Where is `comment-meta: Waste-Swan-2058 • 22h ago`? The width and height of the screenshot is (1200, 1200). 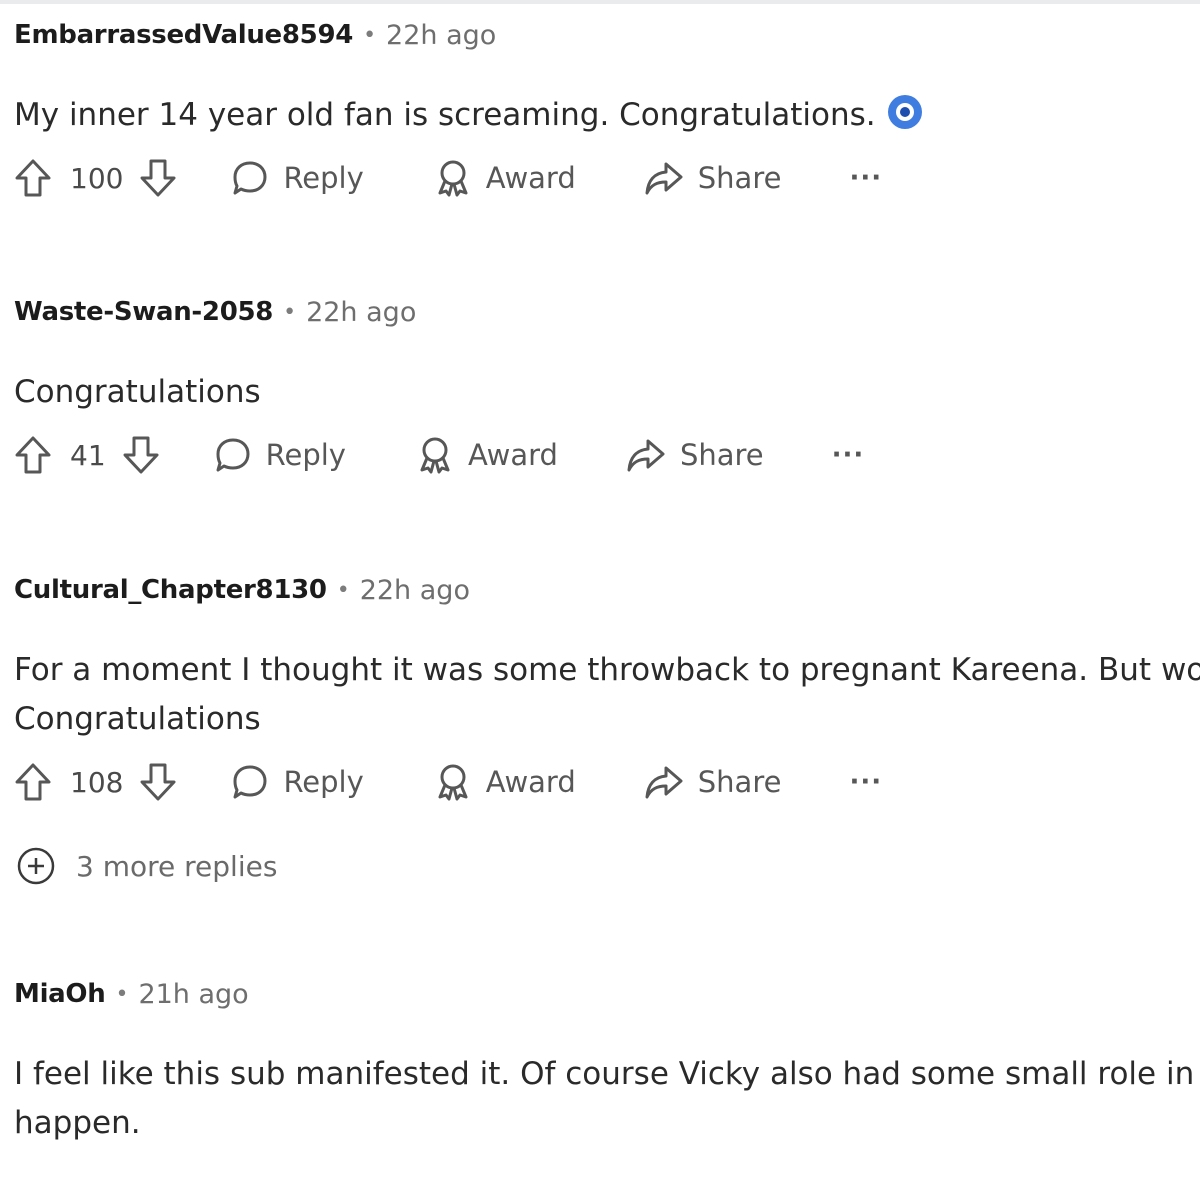
comment-meta: Waste-Swan-2058 • 22h ago is located at coordinates (607, 312).